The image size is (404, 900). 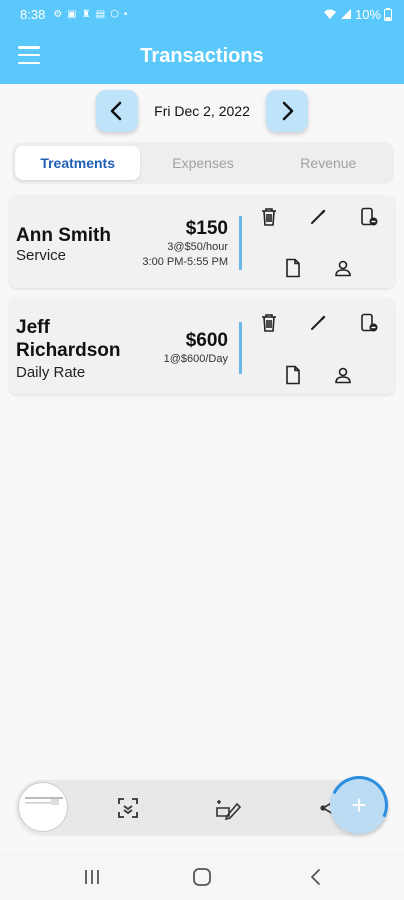 What do you see at coordinates (86, 14) in the screenshot?
I see `person-icon: ♜` at bounding box center [86, 14].